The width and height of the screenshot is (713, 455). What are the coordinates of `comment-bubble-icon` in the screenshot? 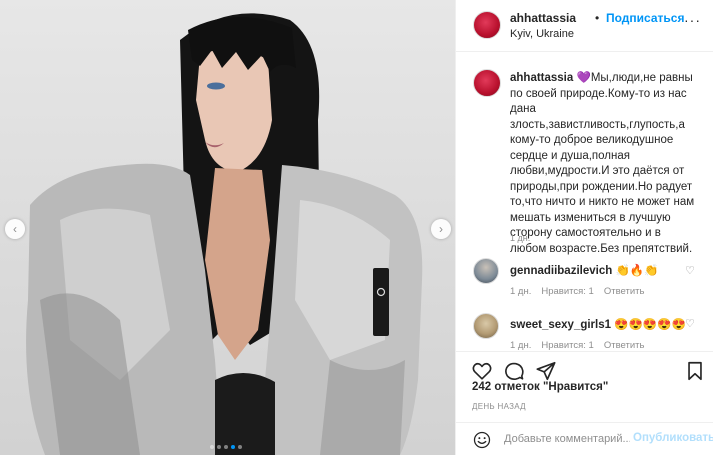 It's located at (514, 371).